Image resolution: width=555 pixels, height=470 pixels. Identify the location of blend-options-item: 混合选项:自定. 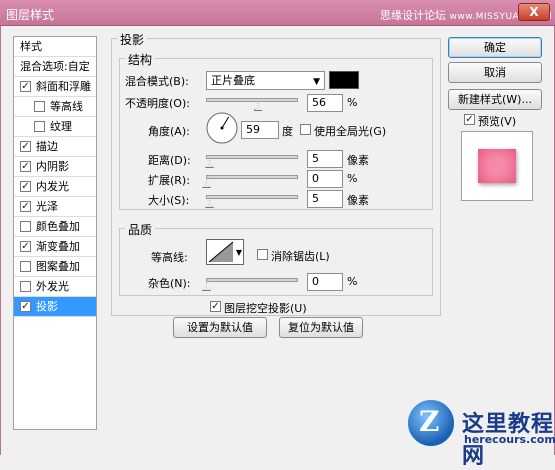
(55, 67).